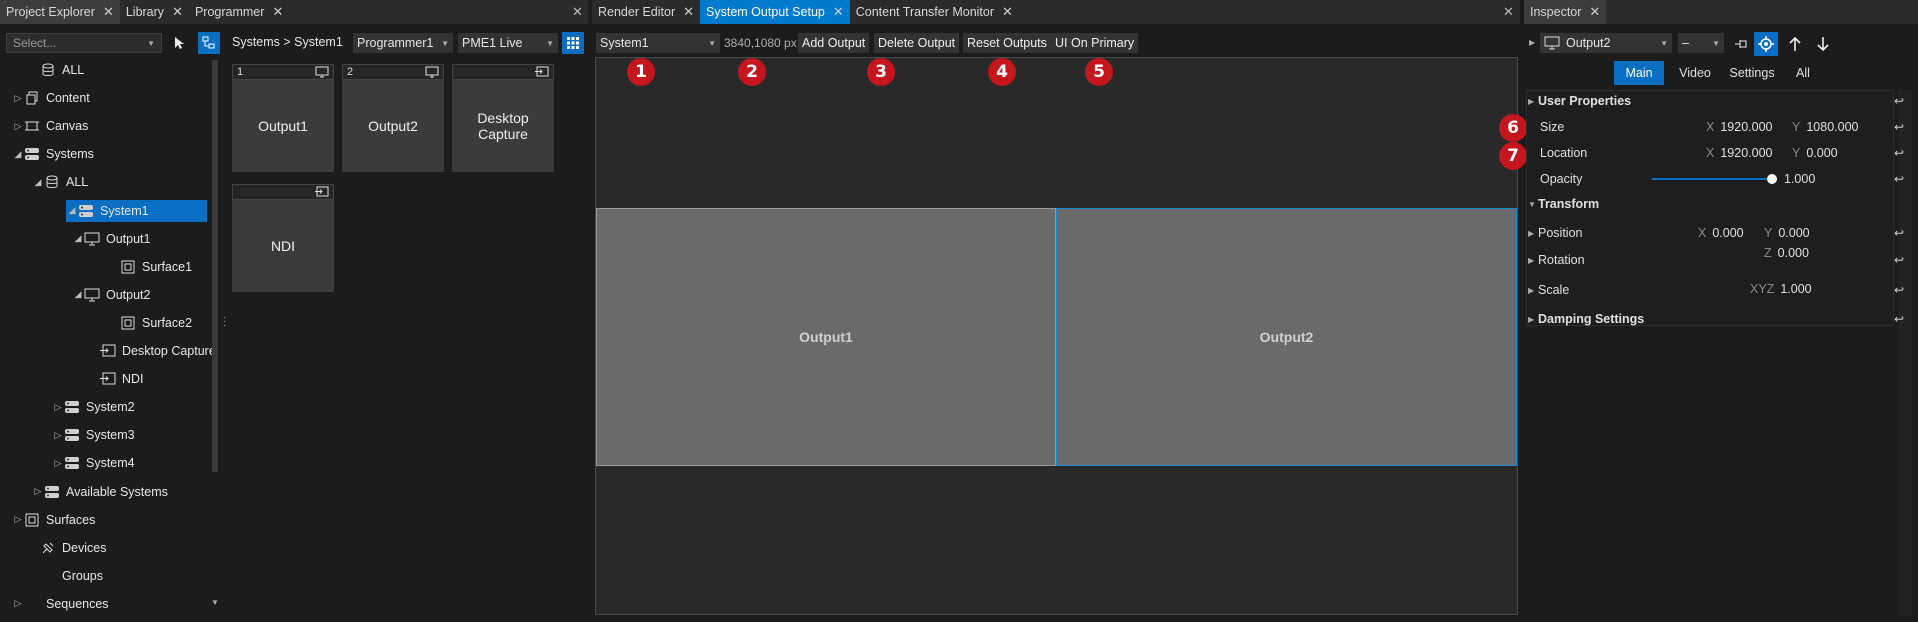  What do you see at coordinates (826, 337) in the screenshot?
I see `output1-box: Output1` at bounding box center [826, 337].